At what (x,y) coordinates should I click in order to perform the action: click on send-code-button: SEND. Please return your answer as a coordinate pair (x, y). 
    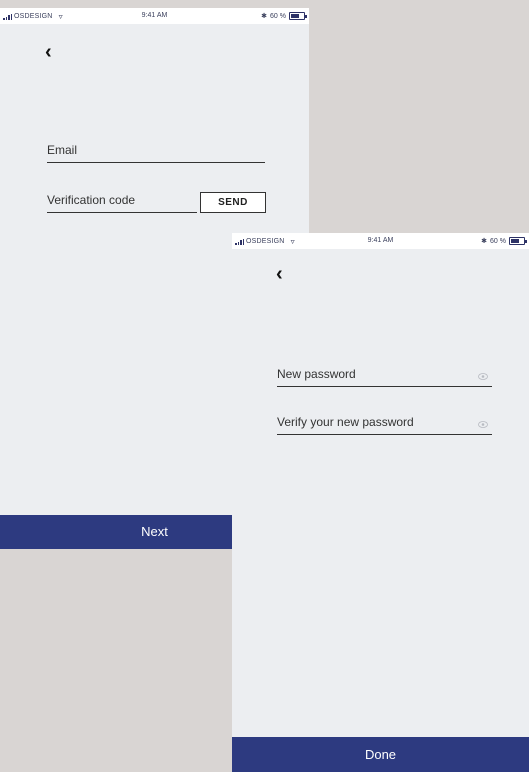
    Looking at the image, I should click on (233, 202).